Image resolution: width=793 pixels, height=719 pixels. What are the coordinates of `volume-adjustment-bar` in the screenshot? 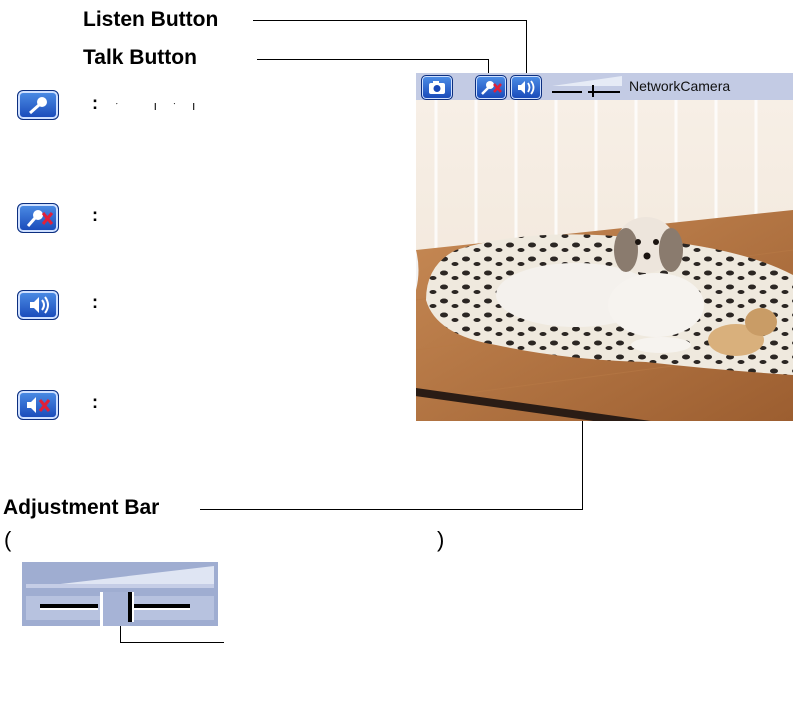 It's located at (587, 86).